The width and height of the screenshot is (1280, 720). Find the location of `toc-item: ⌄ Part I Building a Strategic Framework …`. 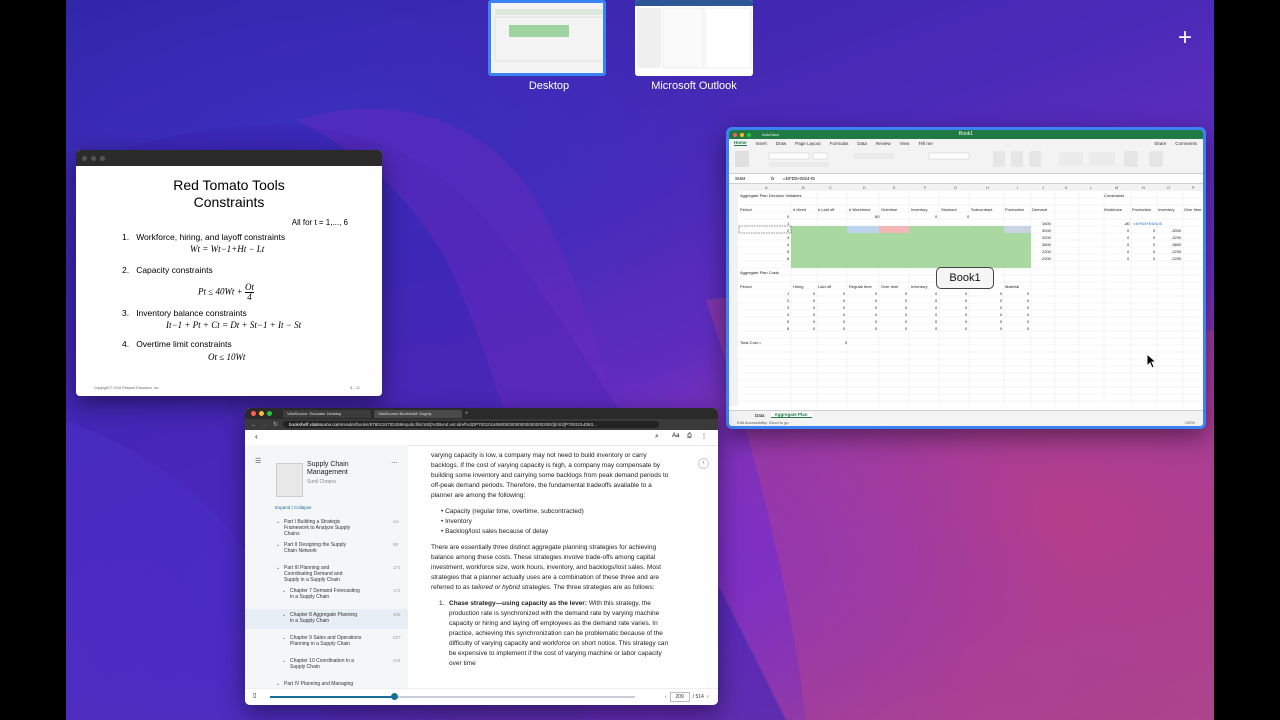

toc-item: ⌄ Part I Building a Strategic Framework … is located at coordinates (326, 528).